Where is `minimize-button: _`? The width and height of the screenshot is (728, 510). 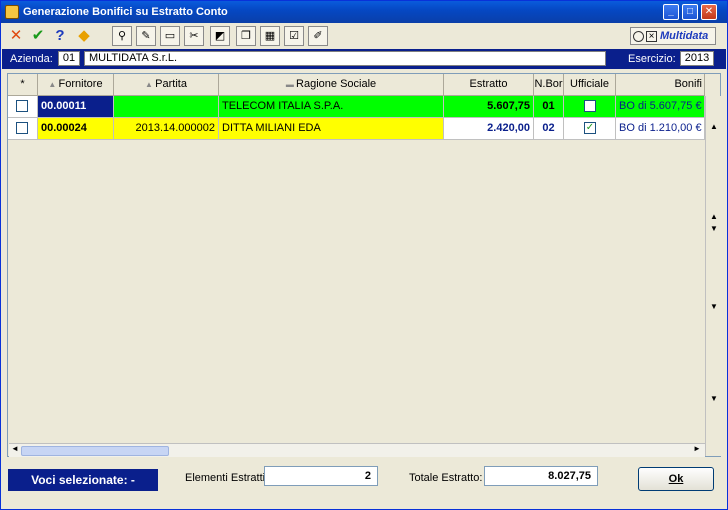 minimize-button: _ is located at coordinates (671, 12).